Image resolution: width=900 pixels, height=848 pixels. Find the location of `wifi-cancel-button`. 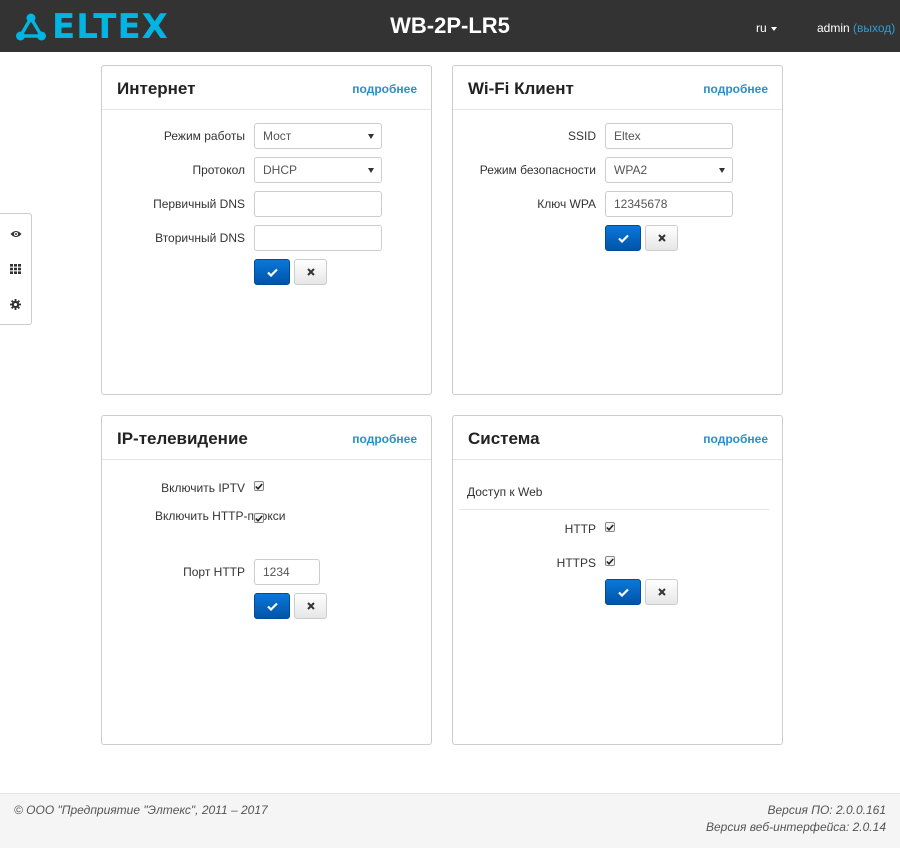

wifi-cancel-button is located at coordinates (661, 238).